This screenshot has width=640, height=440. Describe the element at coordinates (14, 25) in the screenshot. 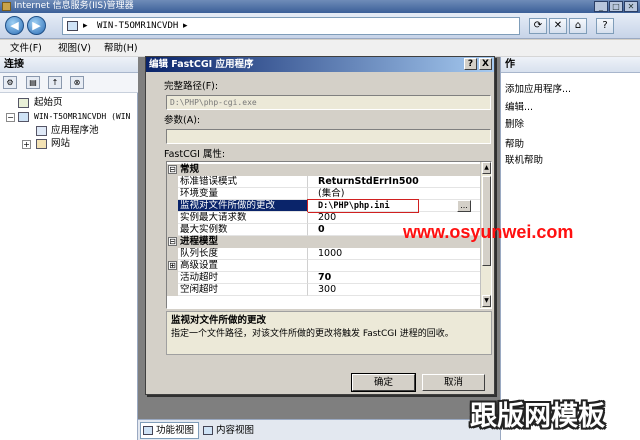

I see `back-arrow-icon: ◀` at that location.